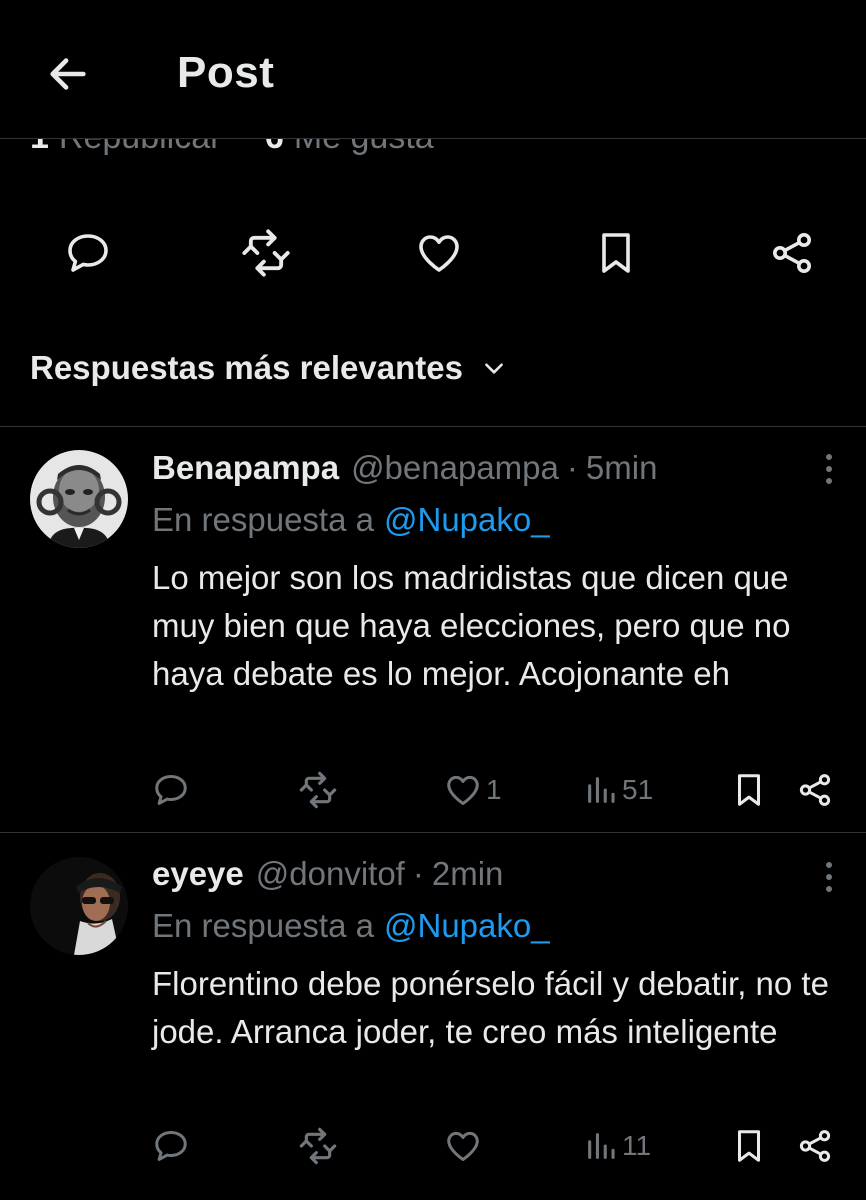 This screenshot has width=866, height=1200. I want to click on replies-sort-dropdown: Respuestas más relevantes, so click(268, 368).